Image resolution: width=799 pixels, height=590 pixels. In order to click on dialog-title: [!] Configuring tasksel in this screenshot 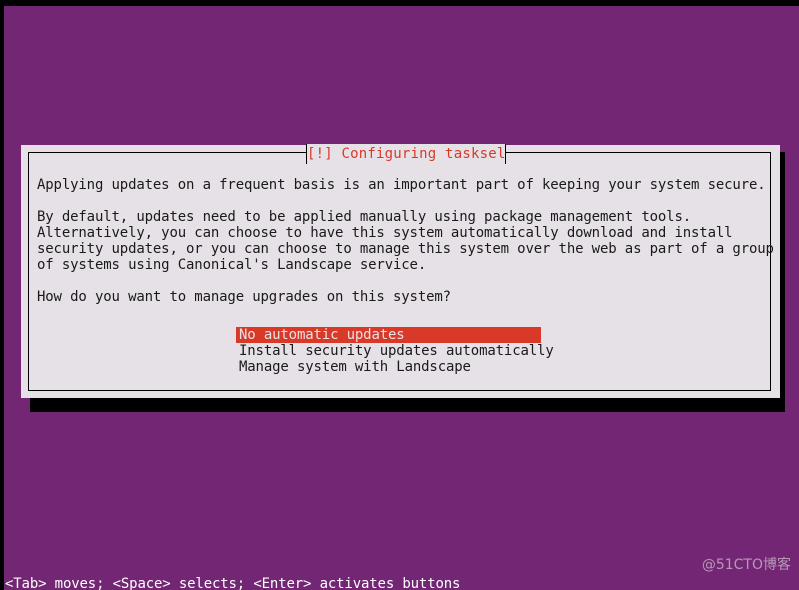, I will do `click(406, 154)`.